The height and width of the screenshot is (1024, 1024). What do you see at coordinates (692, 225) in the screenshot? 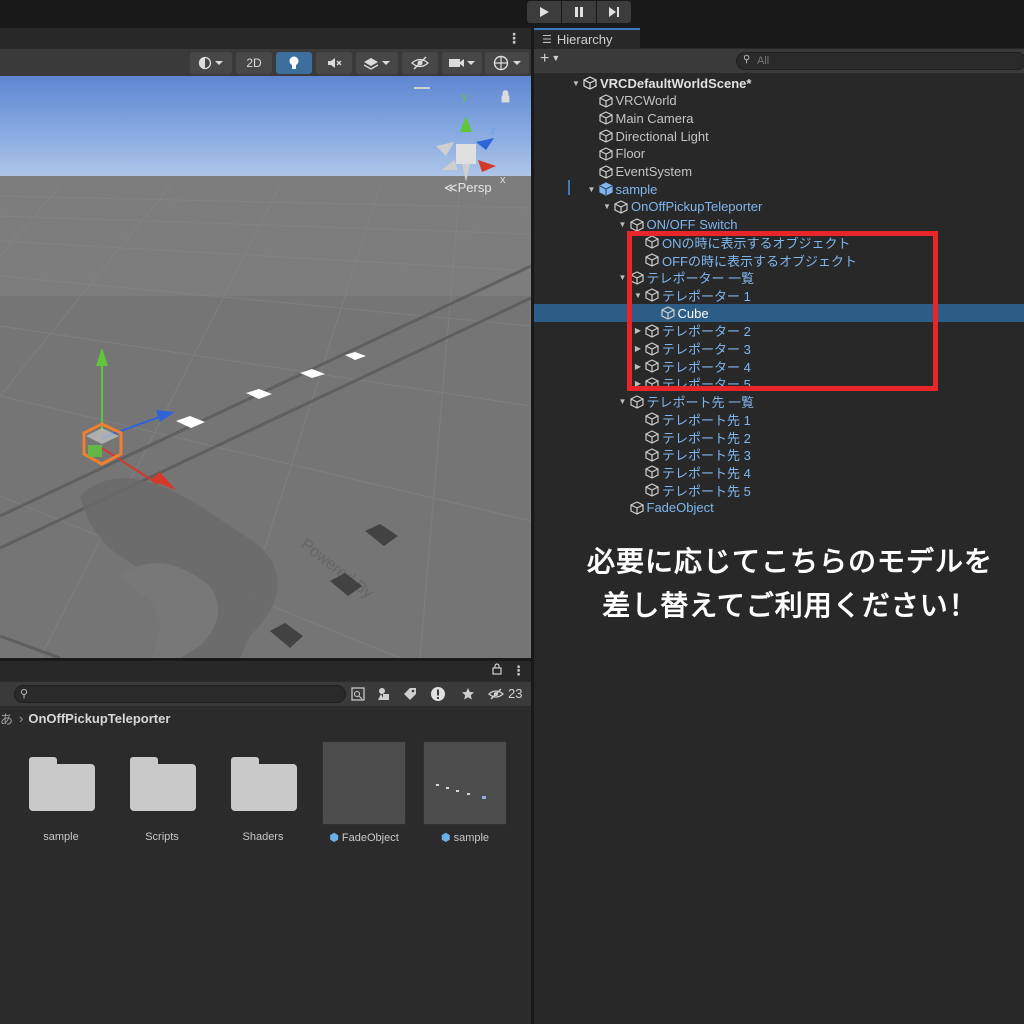
I see `hierarchy-row-label: ON/OFF Switch` at bounding box center [692, 225].